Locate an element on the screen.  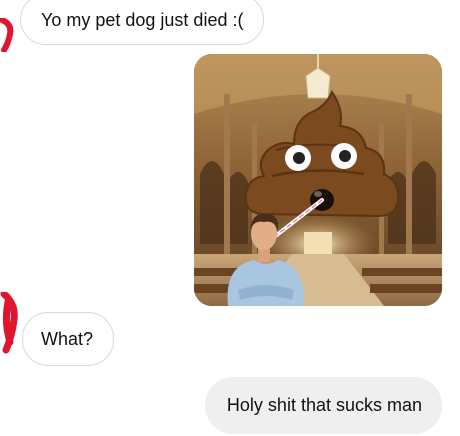
message-text: What? is located at coordinates (67, 339).